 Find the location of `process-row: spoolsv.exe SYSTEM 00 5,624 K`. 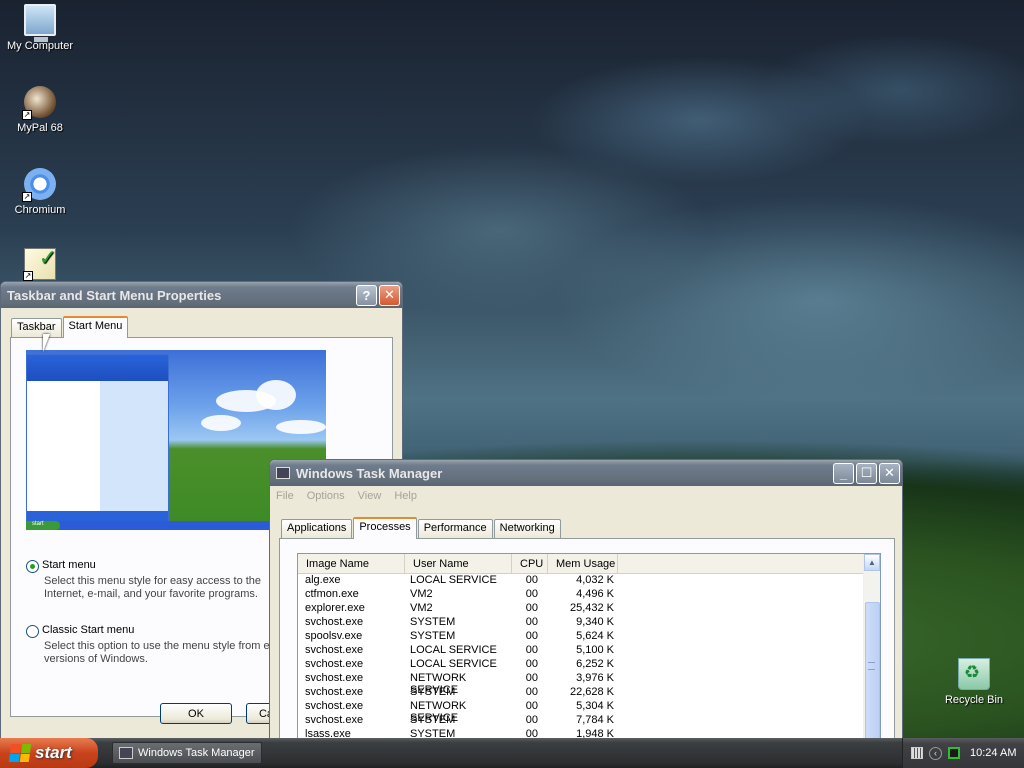

process-row: spoolsv.exe SYSTEM 00 5,624 K is located at coordinates (589, 637).